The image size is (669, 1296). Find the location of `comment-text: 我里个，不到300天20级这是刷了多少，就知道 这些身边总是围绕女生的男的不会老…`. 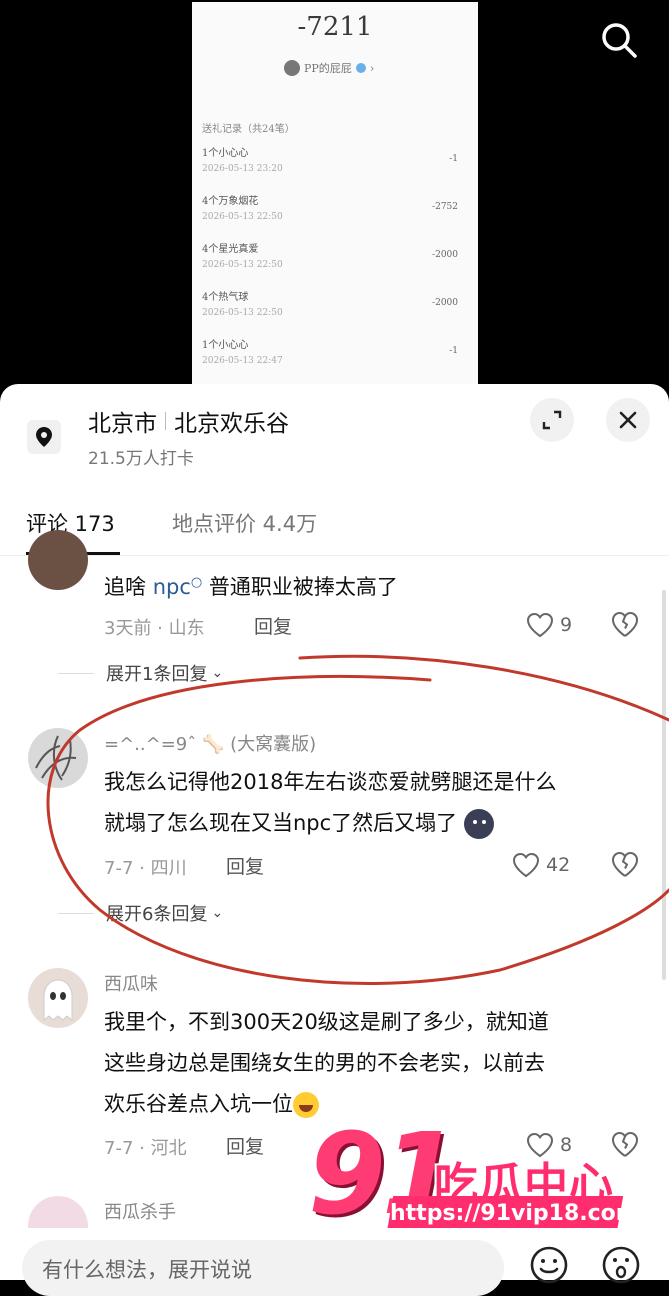

comment-text: 我里个，不到300天20级这是刷了多少，就知道 这些身边总是围绕女生的男的不会老… is located at coordinates (374, 1063).